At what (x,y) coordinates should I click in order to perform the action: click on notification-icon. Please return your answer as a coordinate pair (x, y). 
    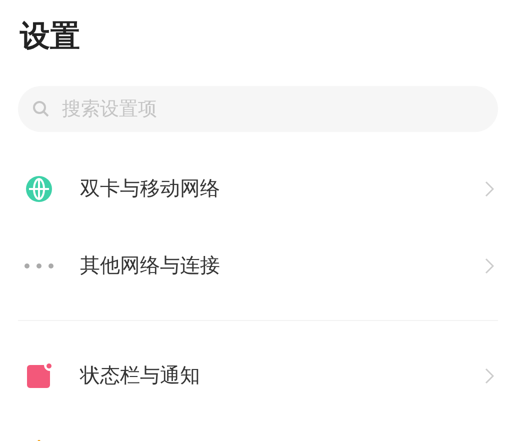
    Looking at the image, I should click on (39, 375).